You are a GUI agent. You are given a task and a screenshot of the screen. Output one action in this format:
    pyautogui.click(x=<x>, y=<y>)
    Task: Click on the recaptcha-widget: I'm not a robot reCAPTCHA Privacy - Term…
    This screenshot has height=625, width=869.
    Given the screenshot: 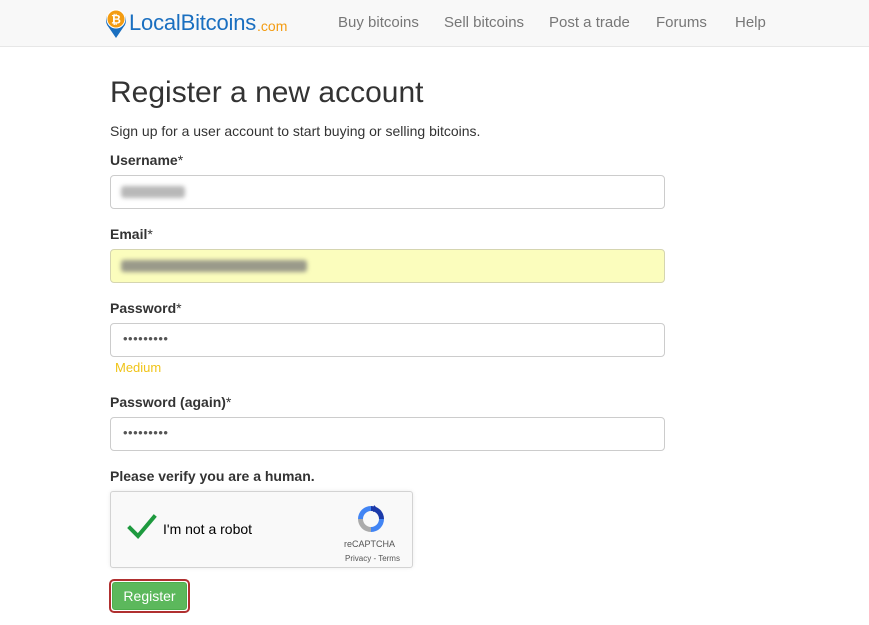 What is the action you would take?
    pyautogui.click(x=261, y=529)
    